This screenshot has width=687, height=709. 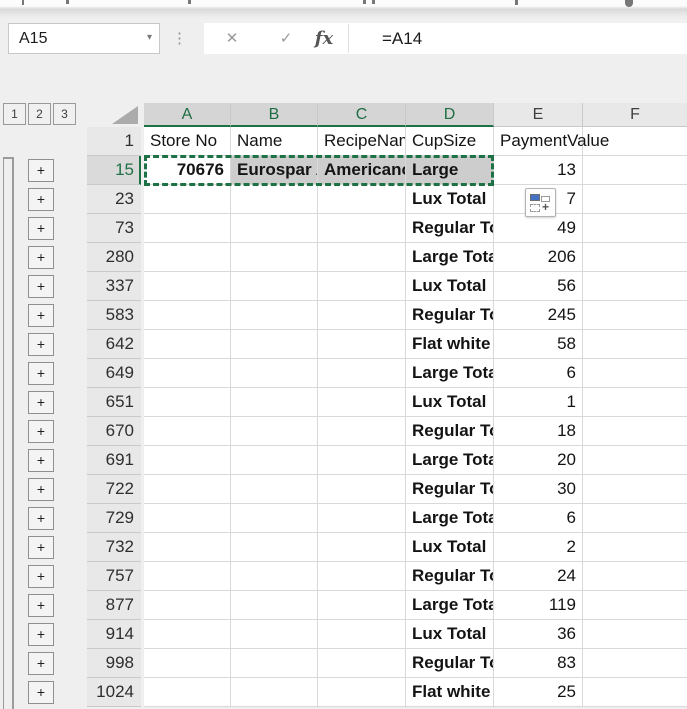 What do you see at coordinates (362, 170) in the screenshot?
I see `cell-C15: Americano` at bounding box center [362, 170].